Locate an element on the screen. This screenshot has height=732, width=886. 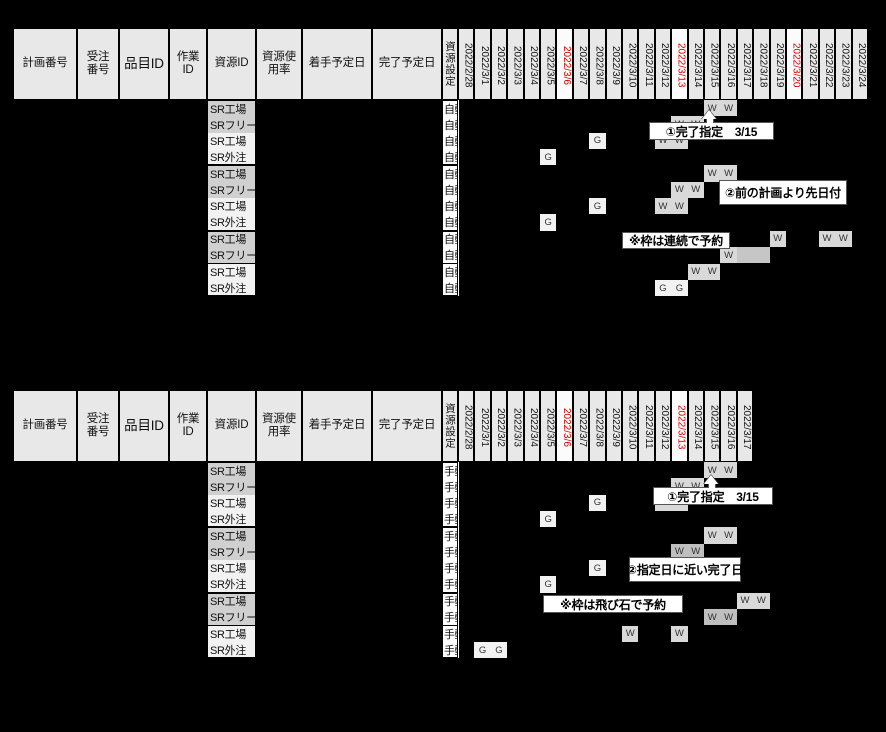
date-header-2022/3/3: 2022/3/3 is located at coordinates (515, 64).